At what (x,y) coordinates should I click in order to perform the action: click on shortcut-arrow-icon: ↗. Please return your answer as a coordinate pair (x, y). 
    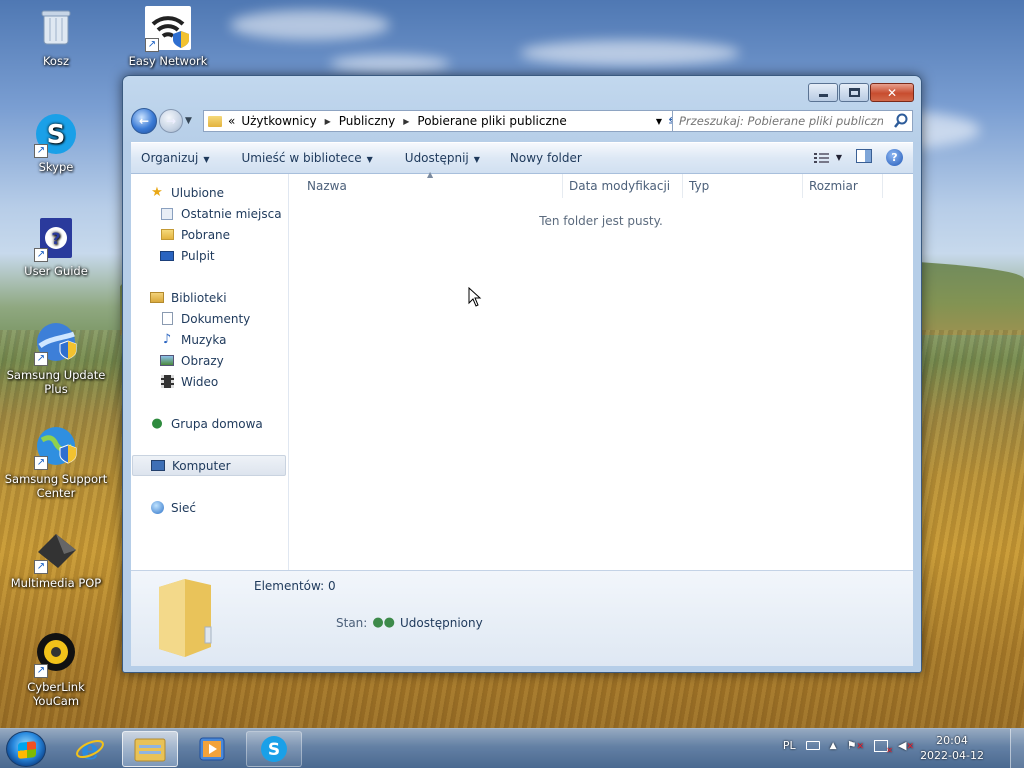
    Looking at the image, I should click on (41, 359).